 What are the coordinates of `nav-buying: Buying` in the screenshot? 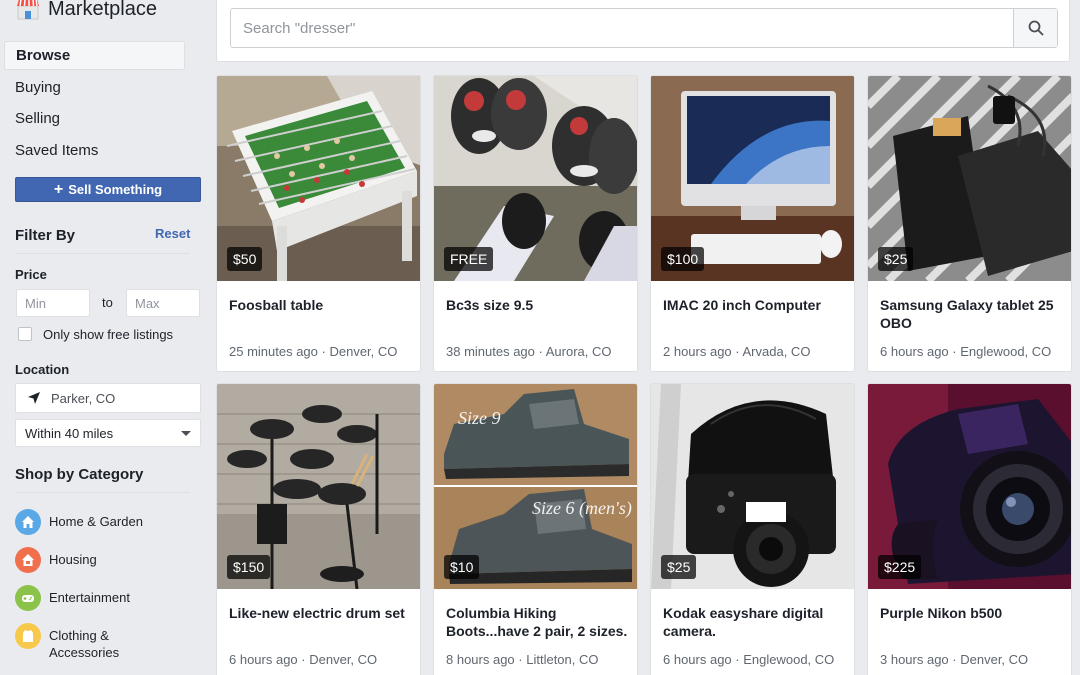 It's located at (94, 87).